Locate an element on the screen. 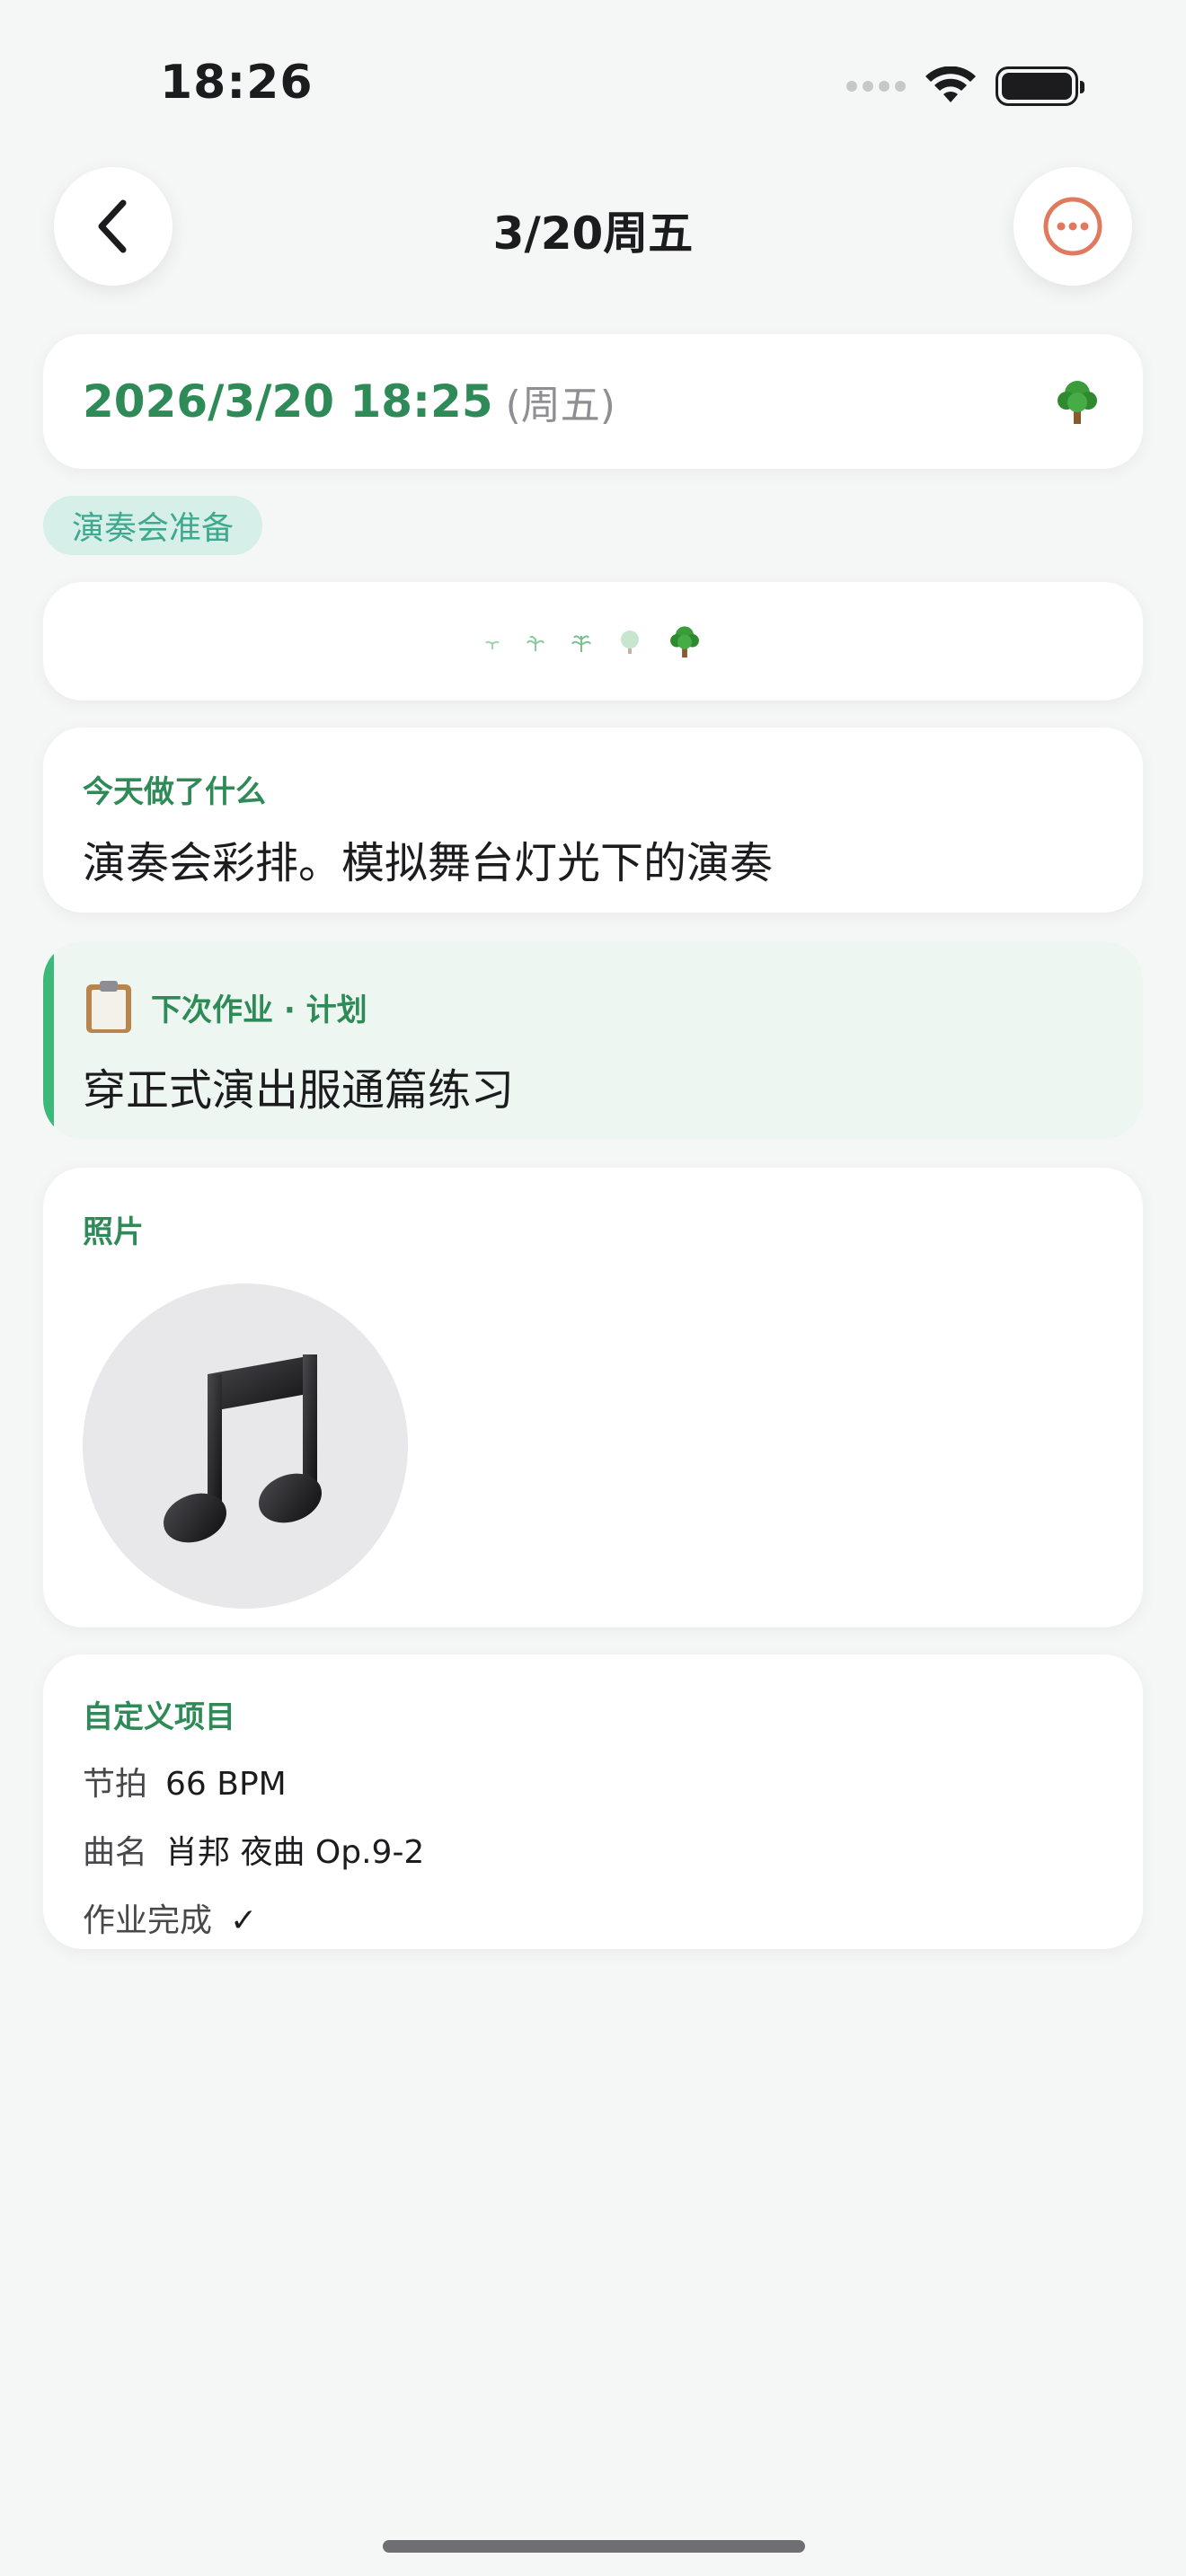 This screenshot has height=2576, width=1186. category-tag: 演奏会准备 is located at coordinates (153, 525).